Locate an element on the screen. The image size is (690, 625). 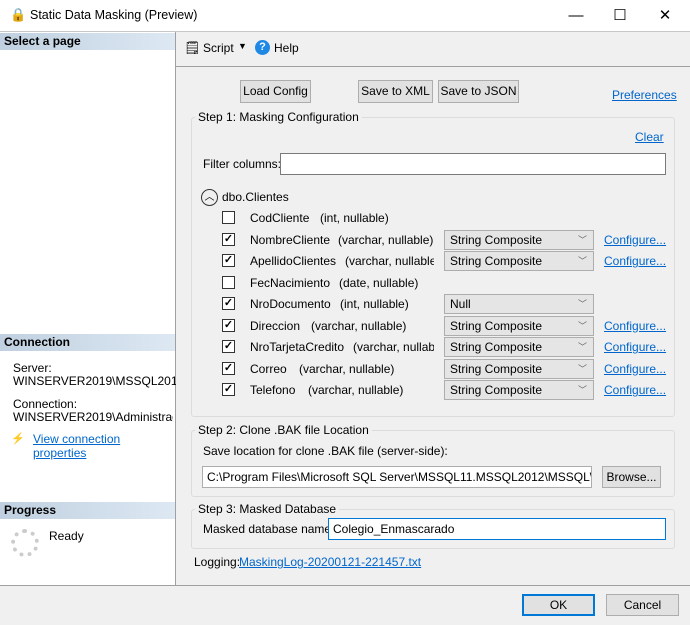
column-name: FecNacimiento is located at coordinates (290, 282).